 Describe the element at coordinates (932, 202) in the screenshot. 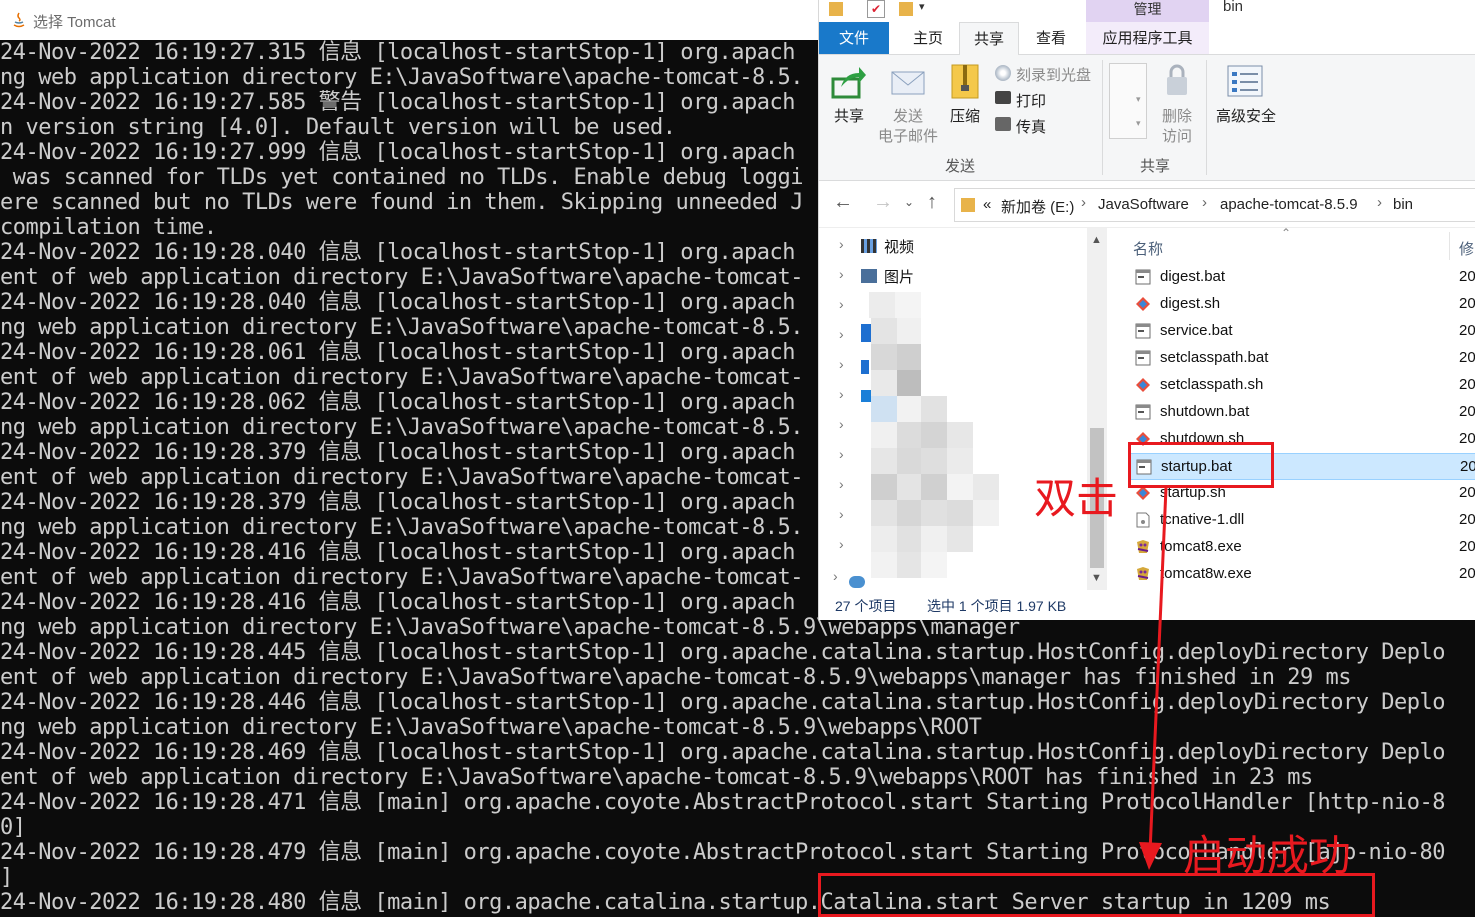

I see `up-icon: ↑` at that location.